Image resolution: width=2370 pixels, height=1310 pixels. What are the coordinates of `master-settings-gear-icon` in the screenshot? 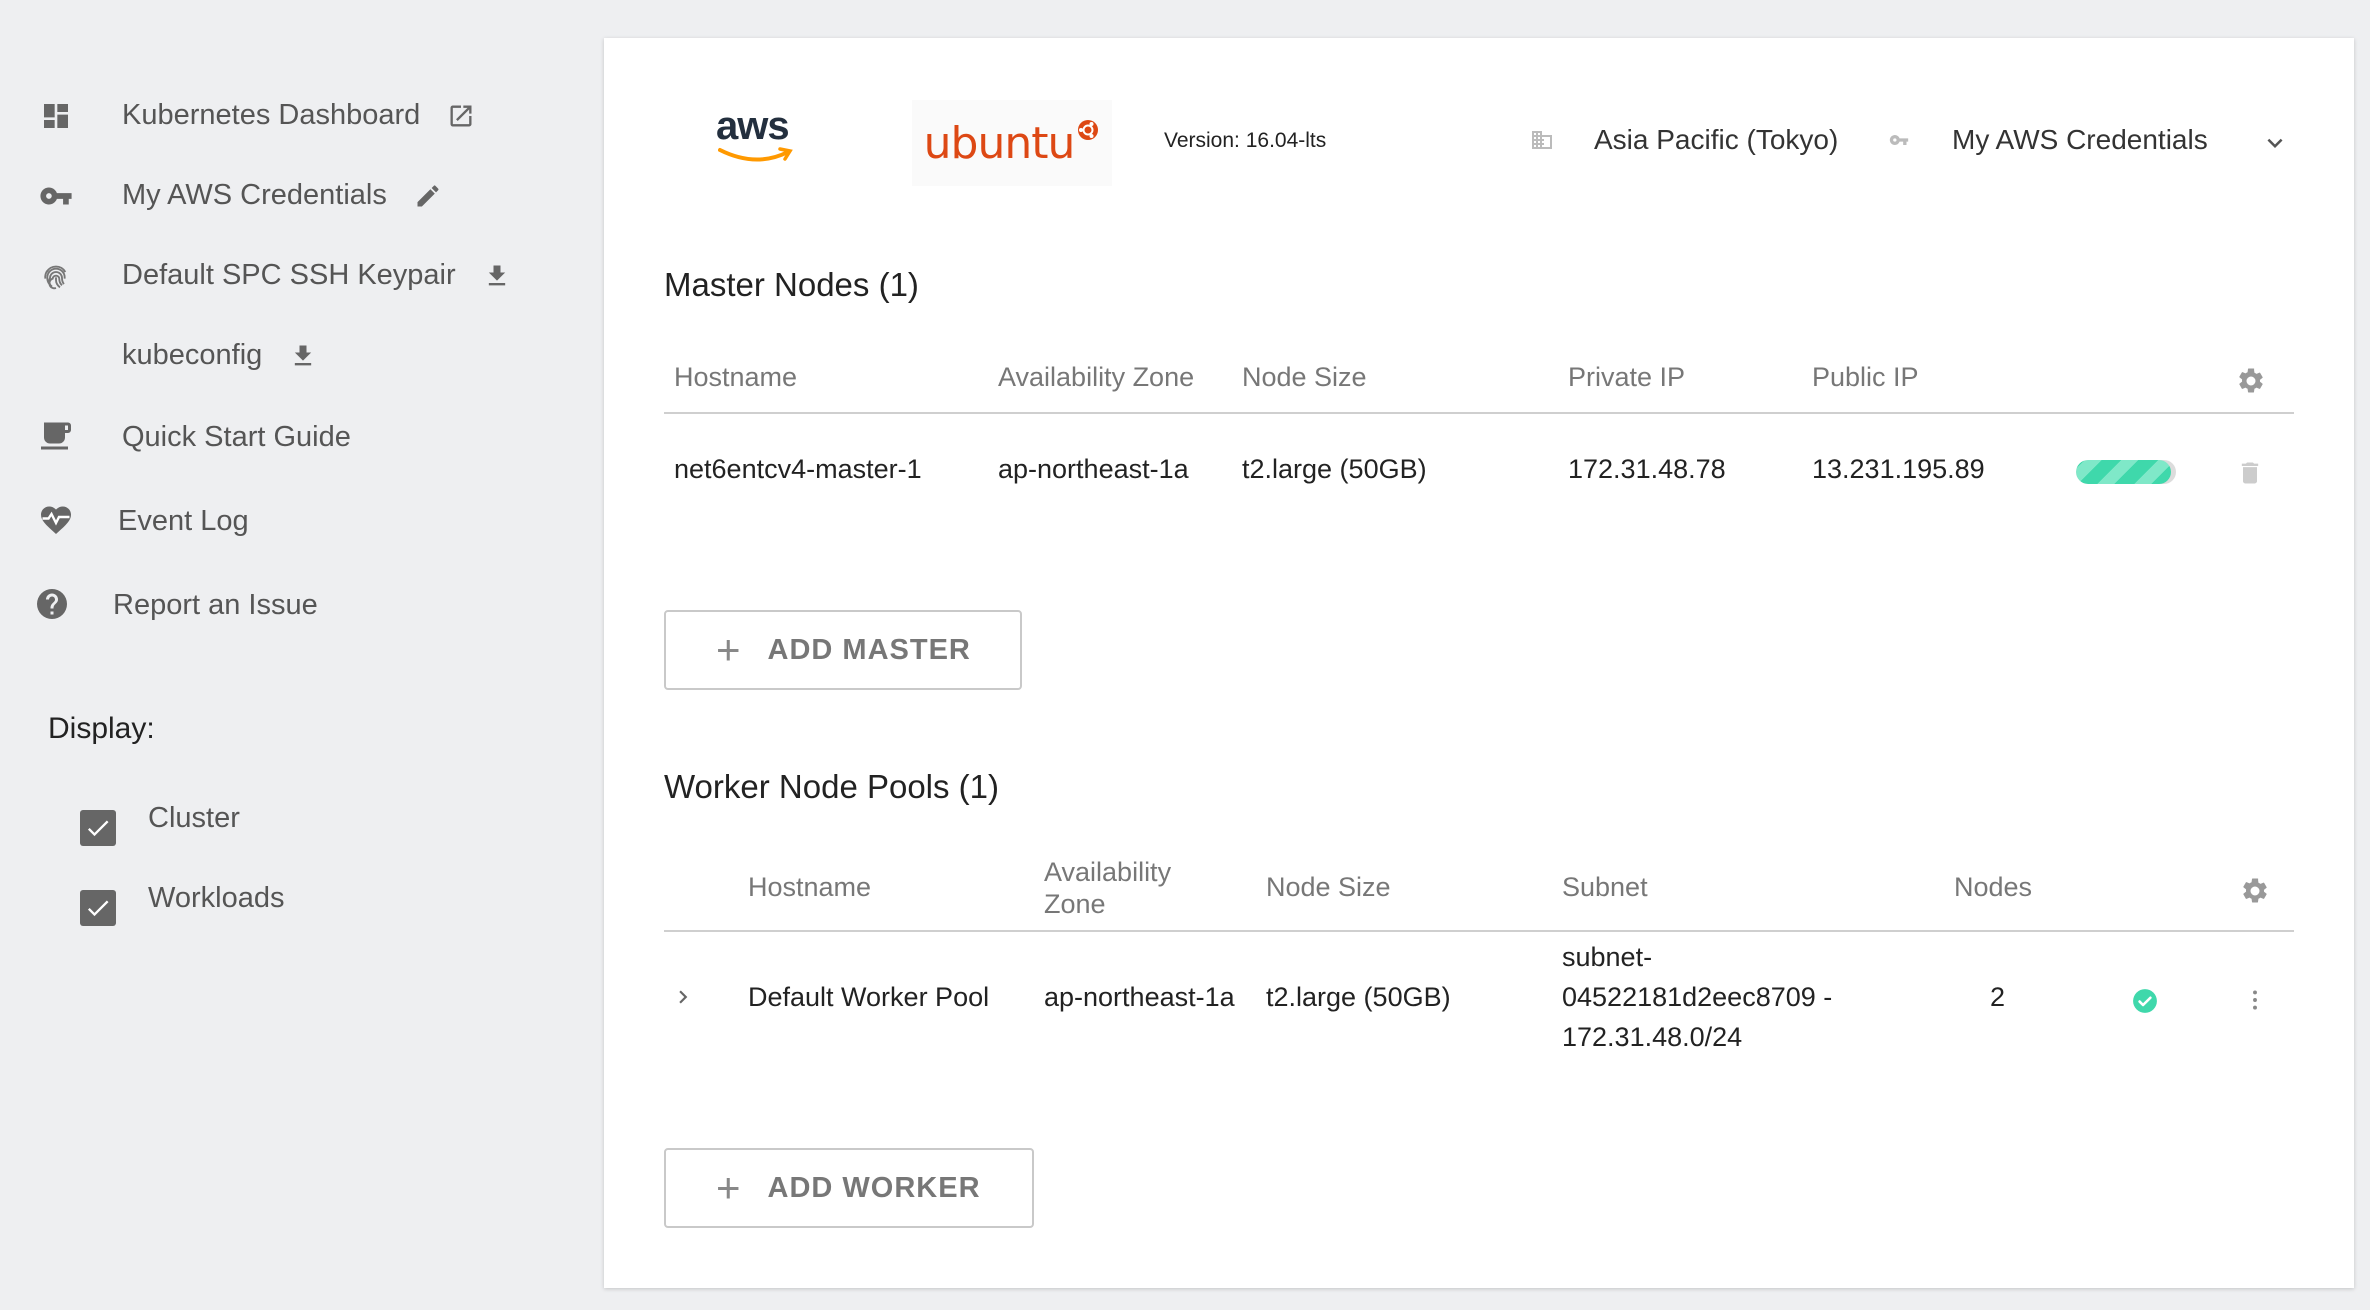 It's located at (2251, 383).